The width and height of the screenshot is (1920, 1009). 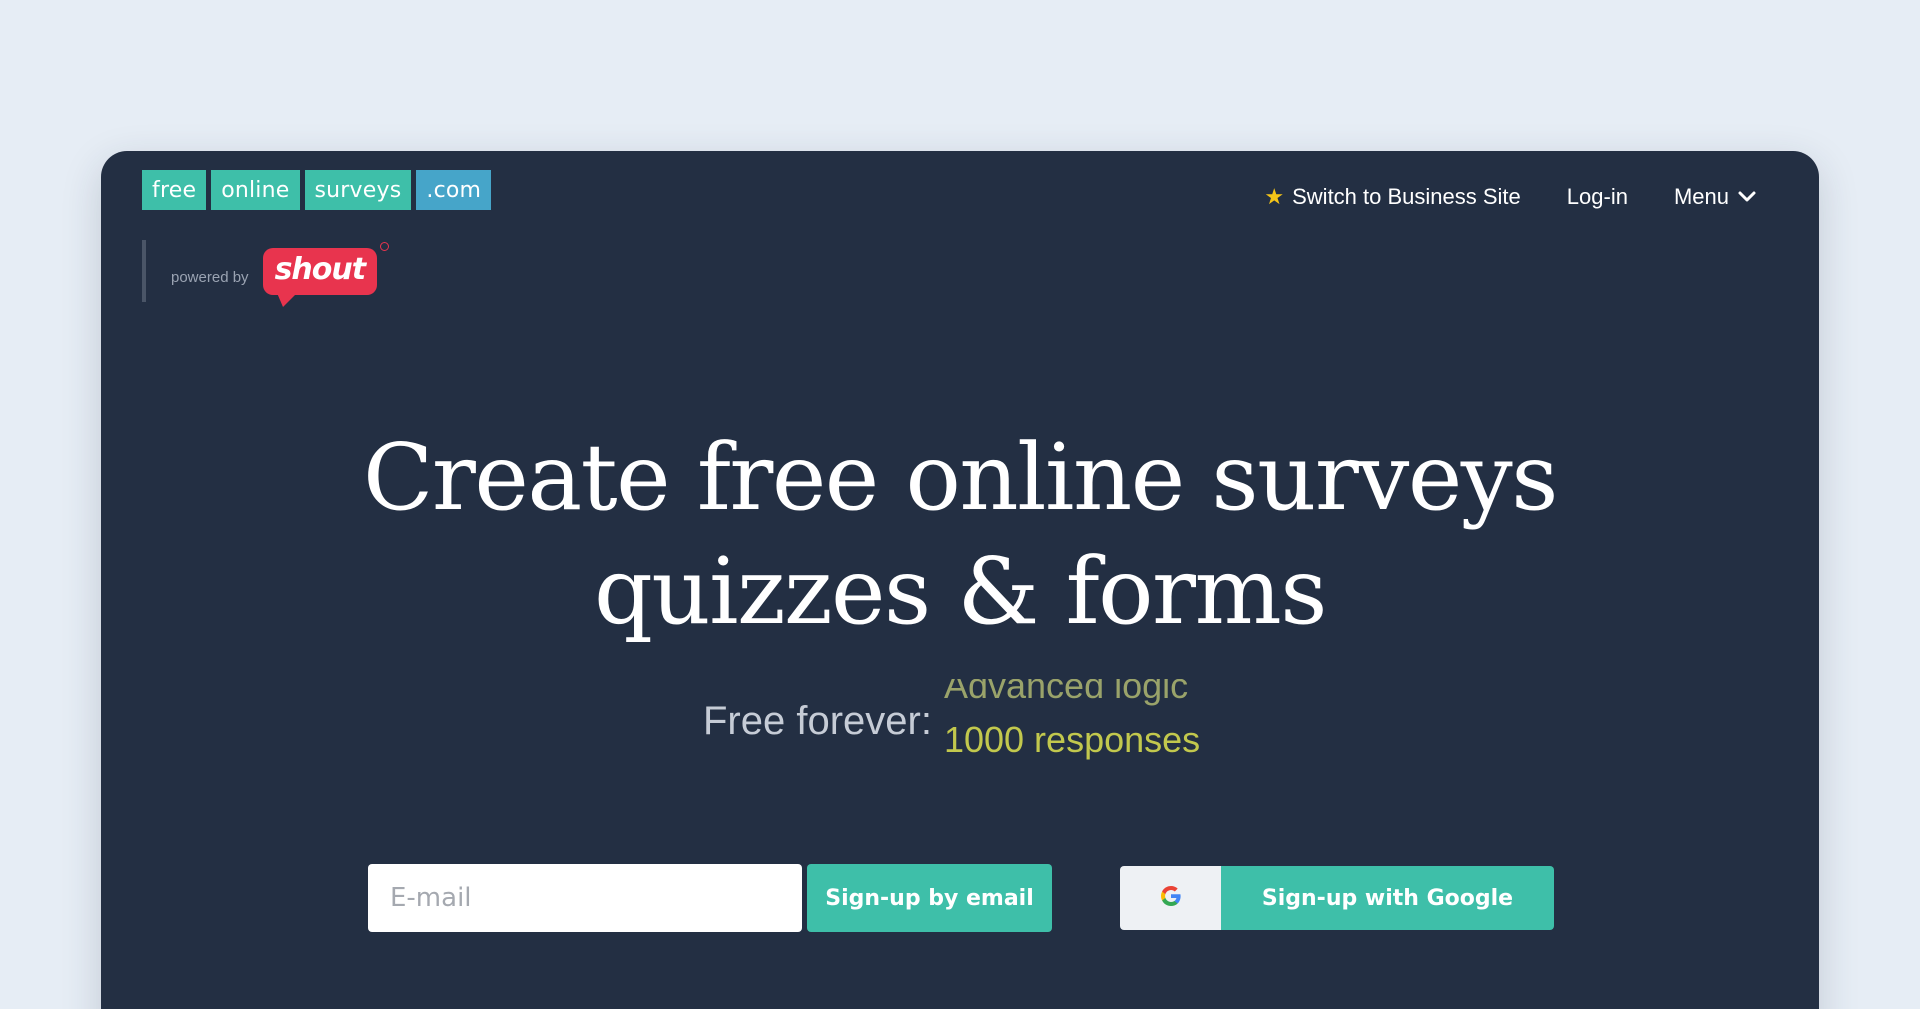 What do you see at coordinates (210, 277) in the screenshot?
I see `powered-by-label: powered by` at bounding box center [210, 277].